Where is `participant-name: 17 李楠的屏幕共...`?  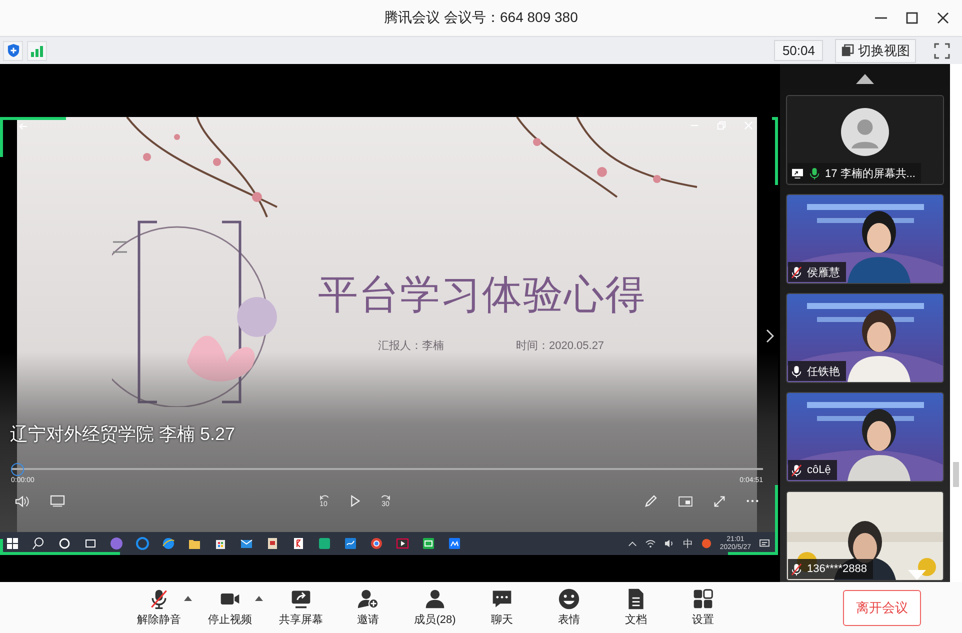
participant-name: 17 李楠的屏幕共... is located at coordinates (870, 173).